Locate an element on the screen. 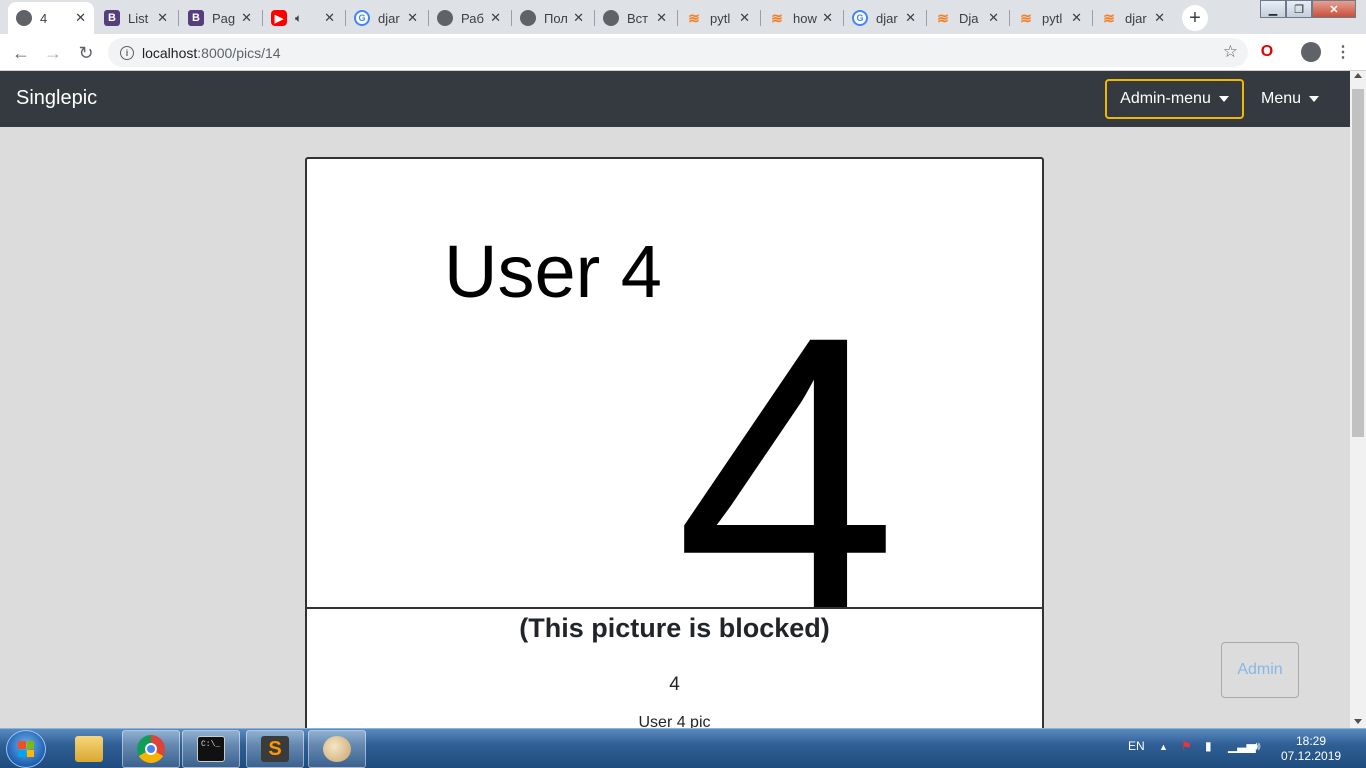  tab-2: B Pag ✕ is located at coordinates (220, 18).